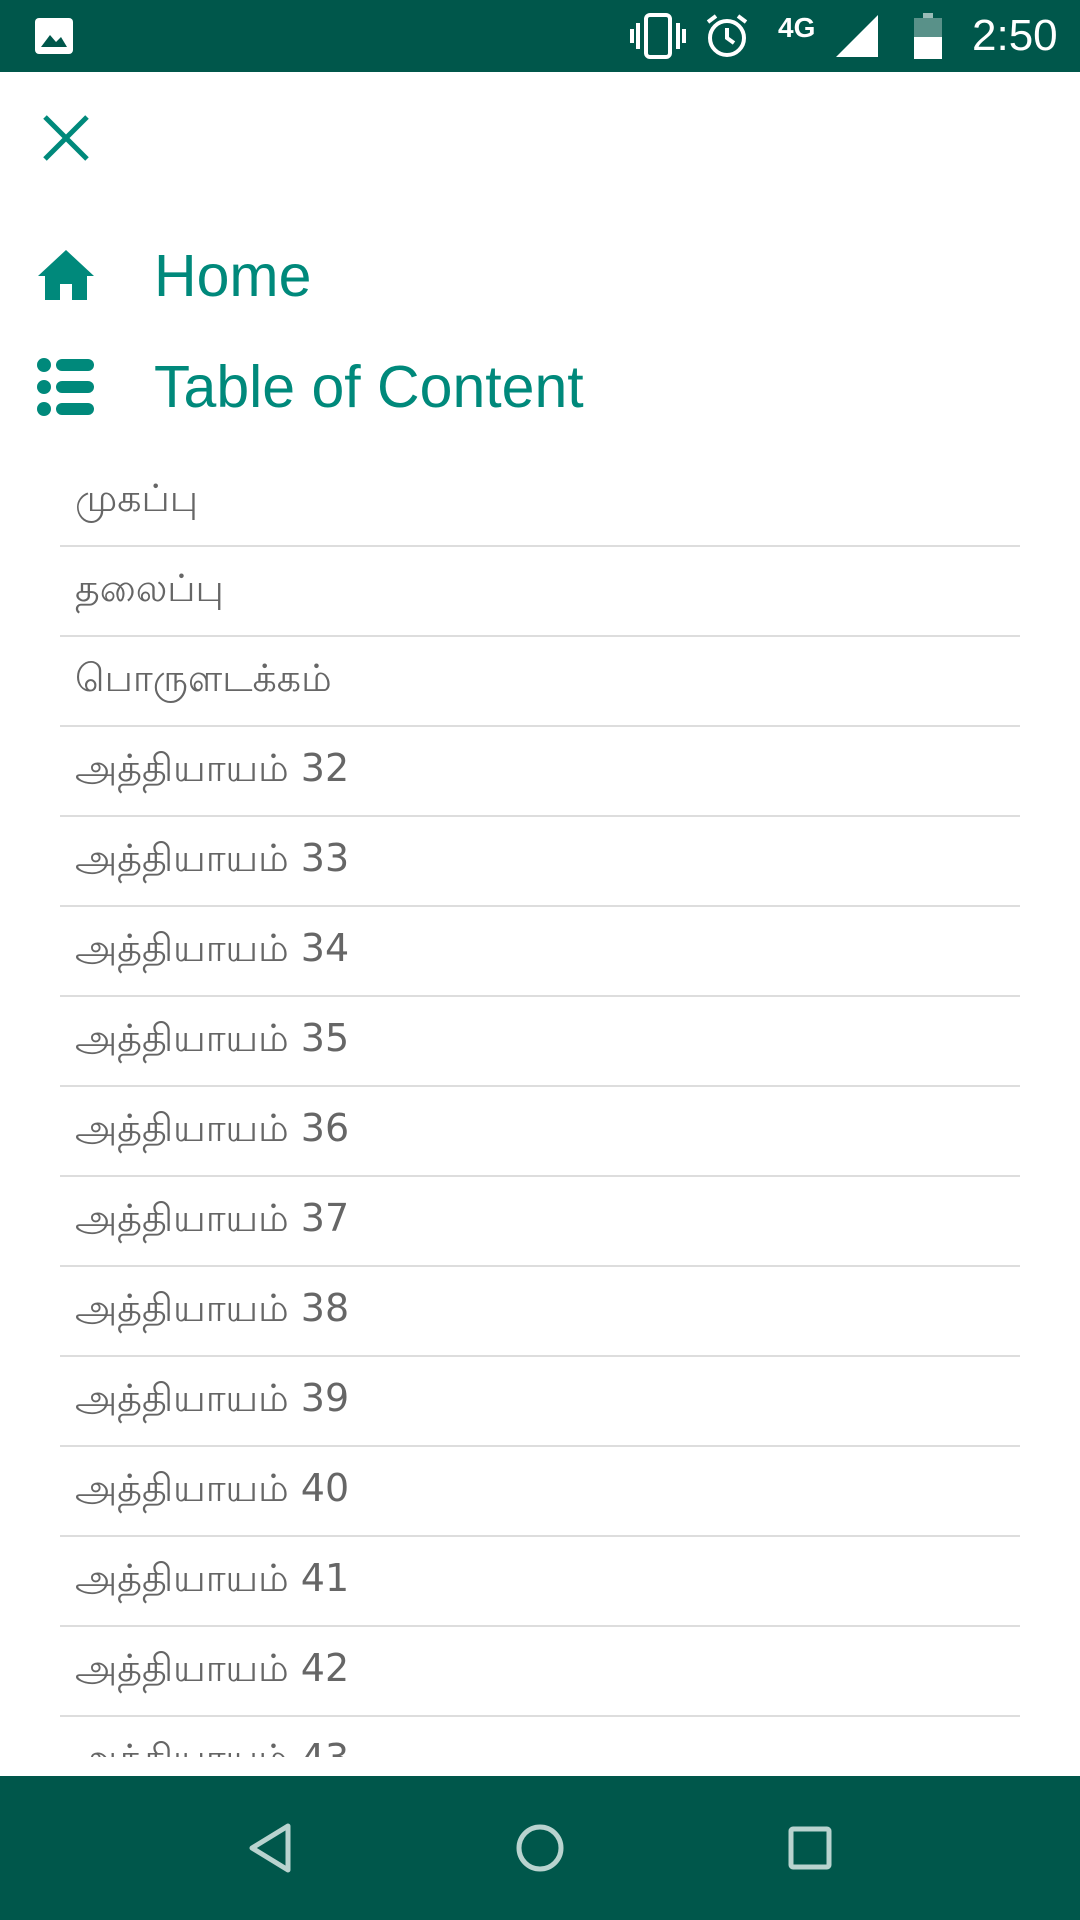  What do you see at coordinates (540, 1672) in the screenshot?
I see `toc-item-chapter-42: அத்தியாயம் 42` at bounding box center [540, 1672].